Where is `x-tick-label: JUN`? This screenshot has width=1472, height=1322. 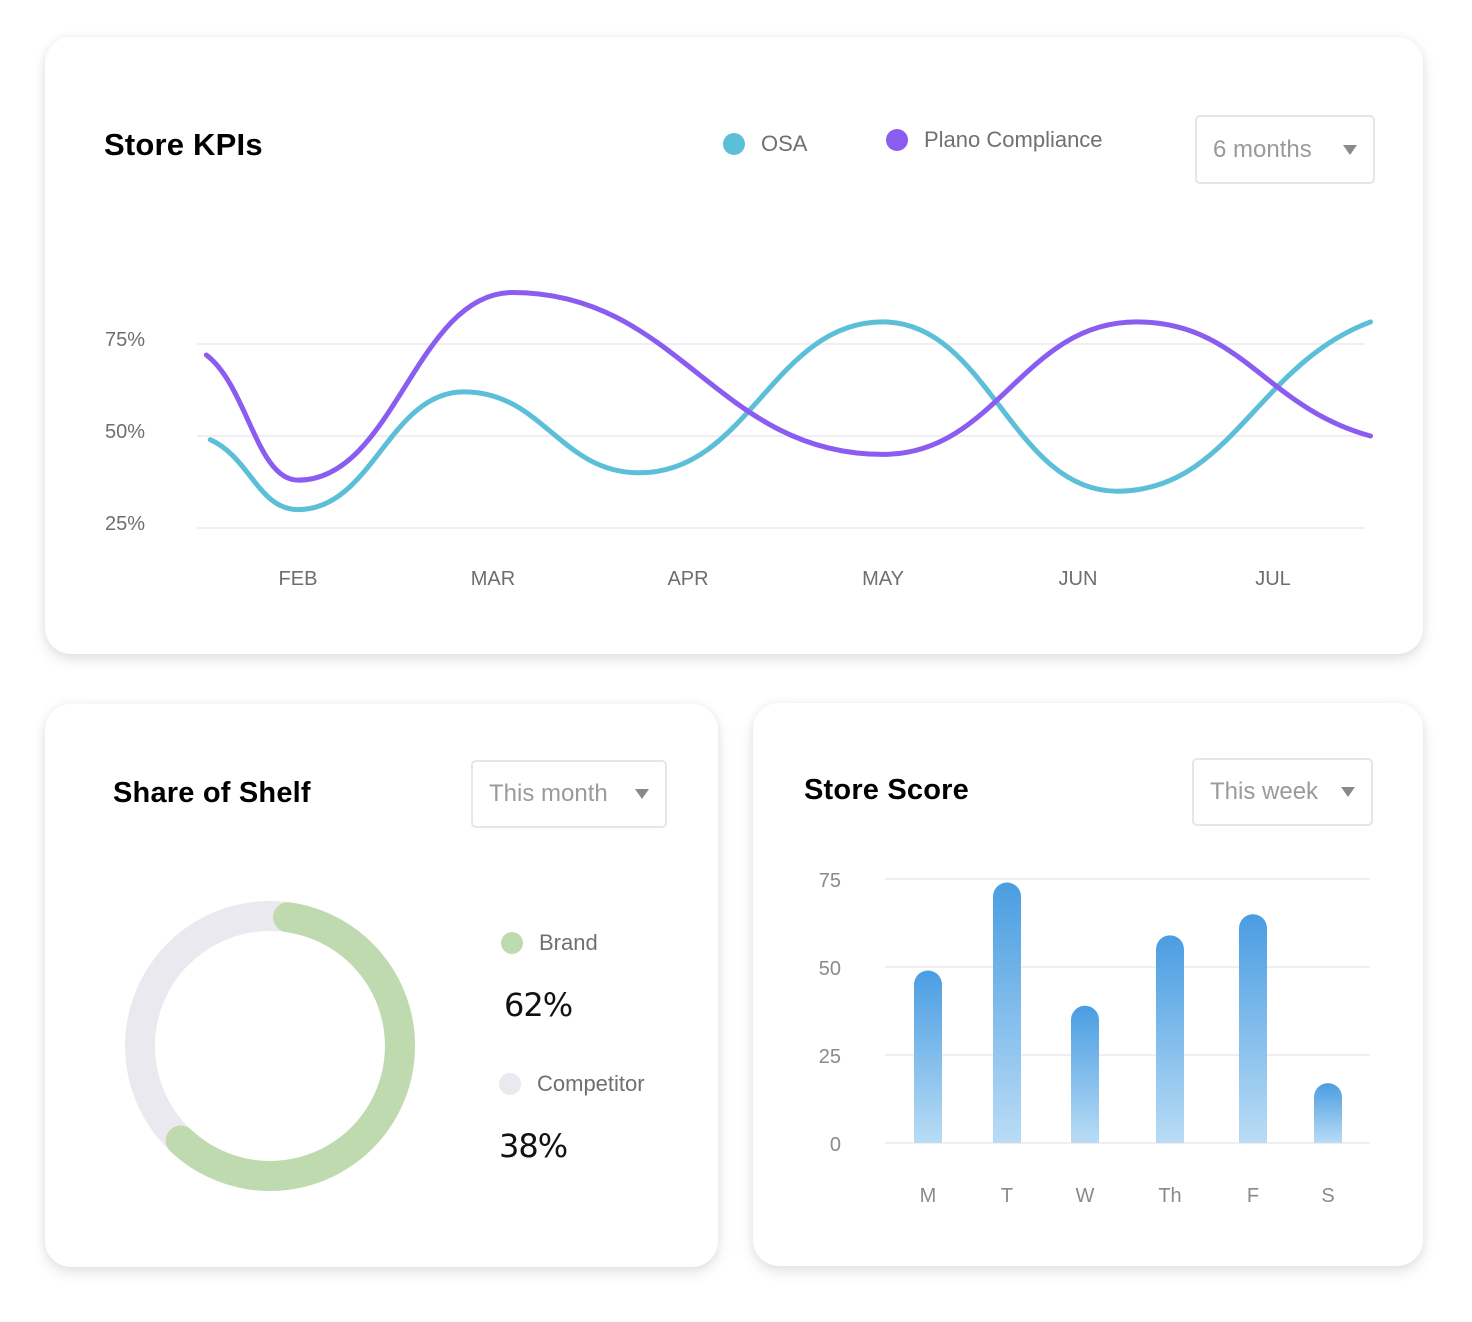 x-tick-label: JUN is located at coordinates (1078, 579).